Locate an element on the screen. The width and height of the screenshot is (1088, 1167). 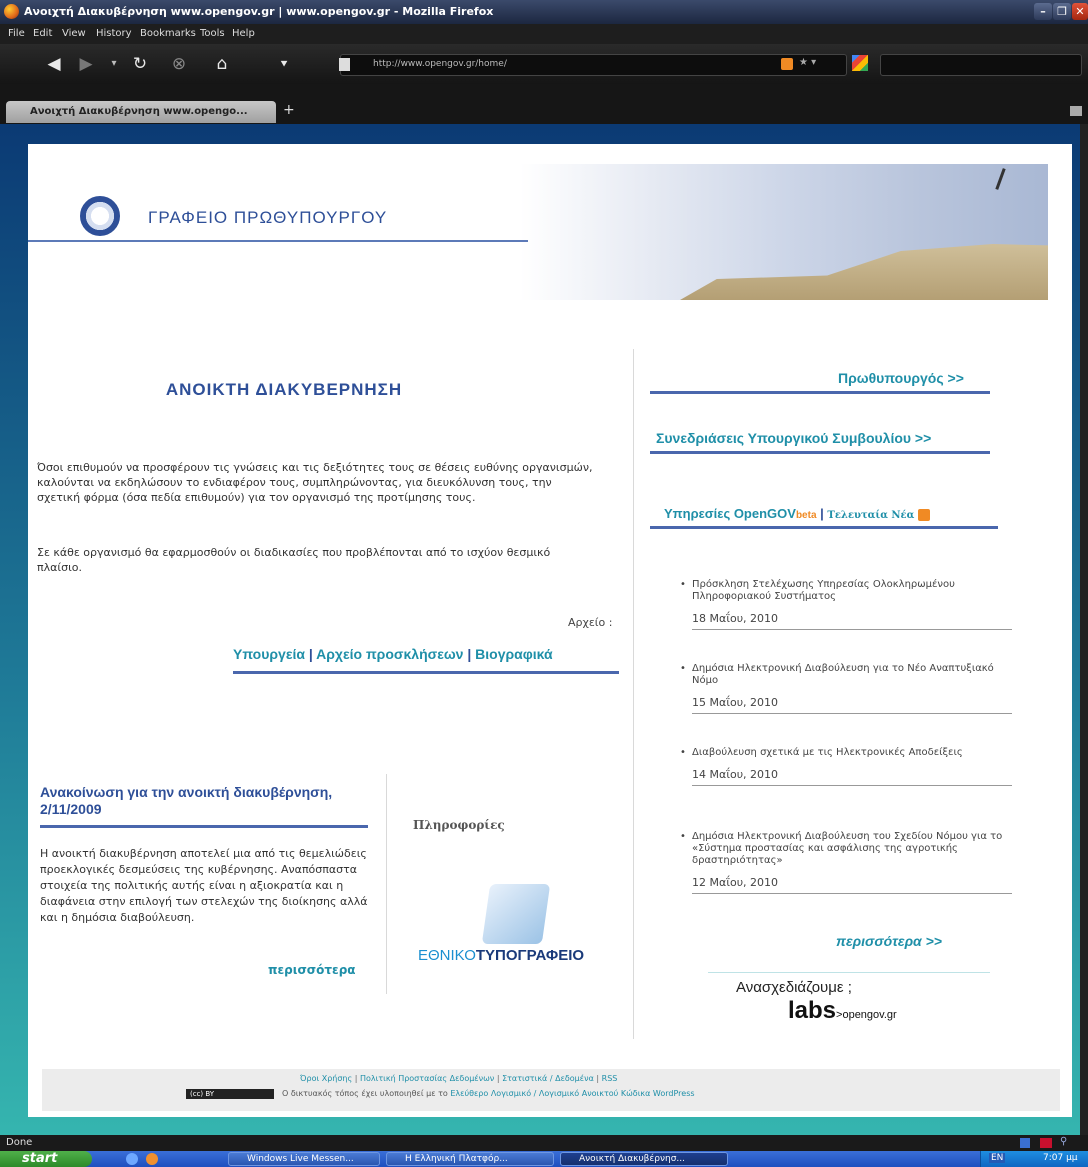
page-title: ΑΝΟΙΚΤΗ ΔΙΑΚΥΒΕΡΝΗΣΗ is located at coordinates (284, 389).